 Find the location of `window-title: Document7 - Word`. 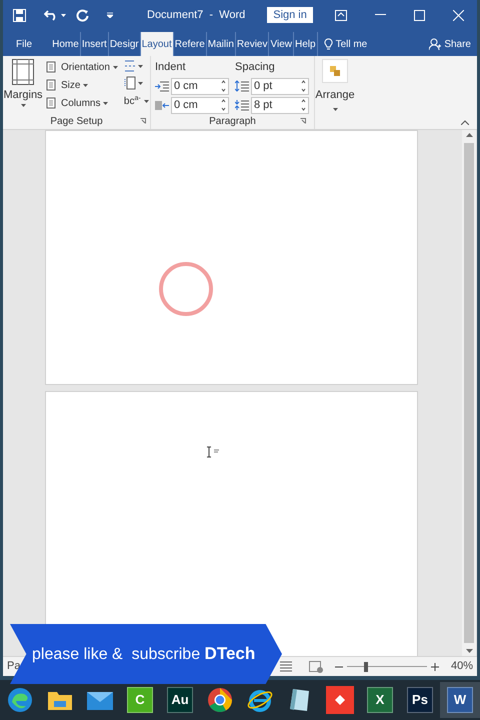

window-title: Document7 - Word is located at coordinates (196, 15).